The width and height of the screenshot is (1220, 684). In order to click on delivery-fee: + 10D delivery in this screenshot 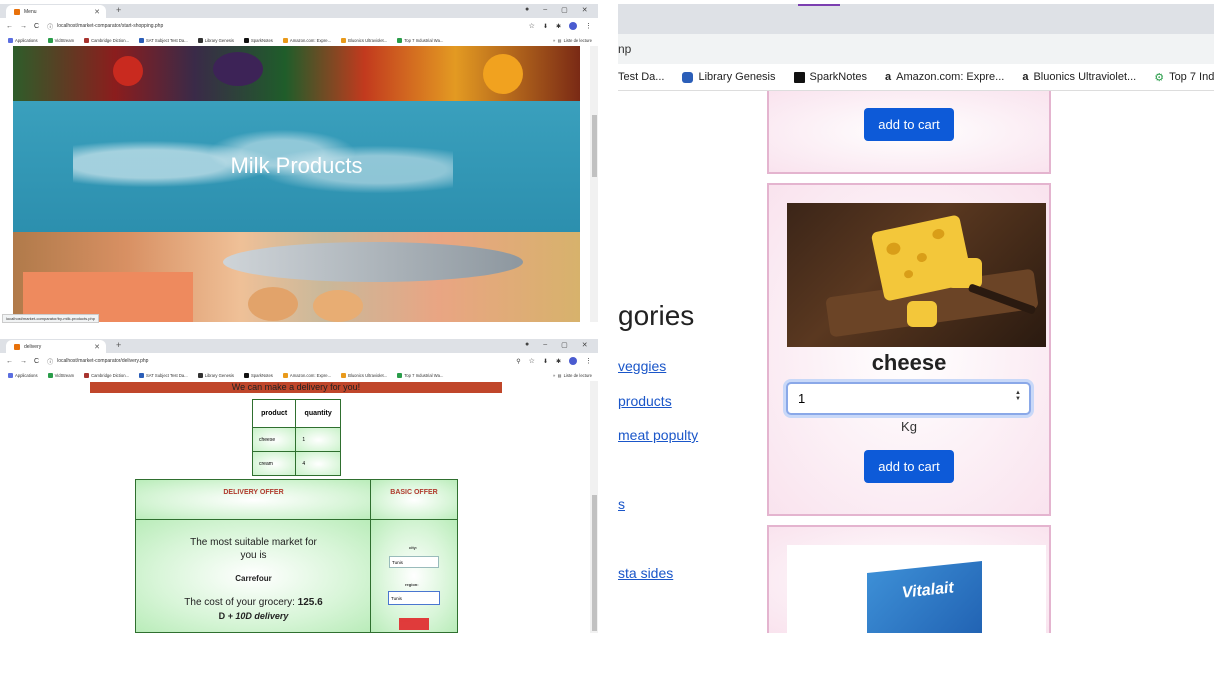, I will do `click(258, 616)`.